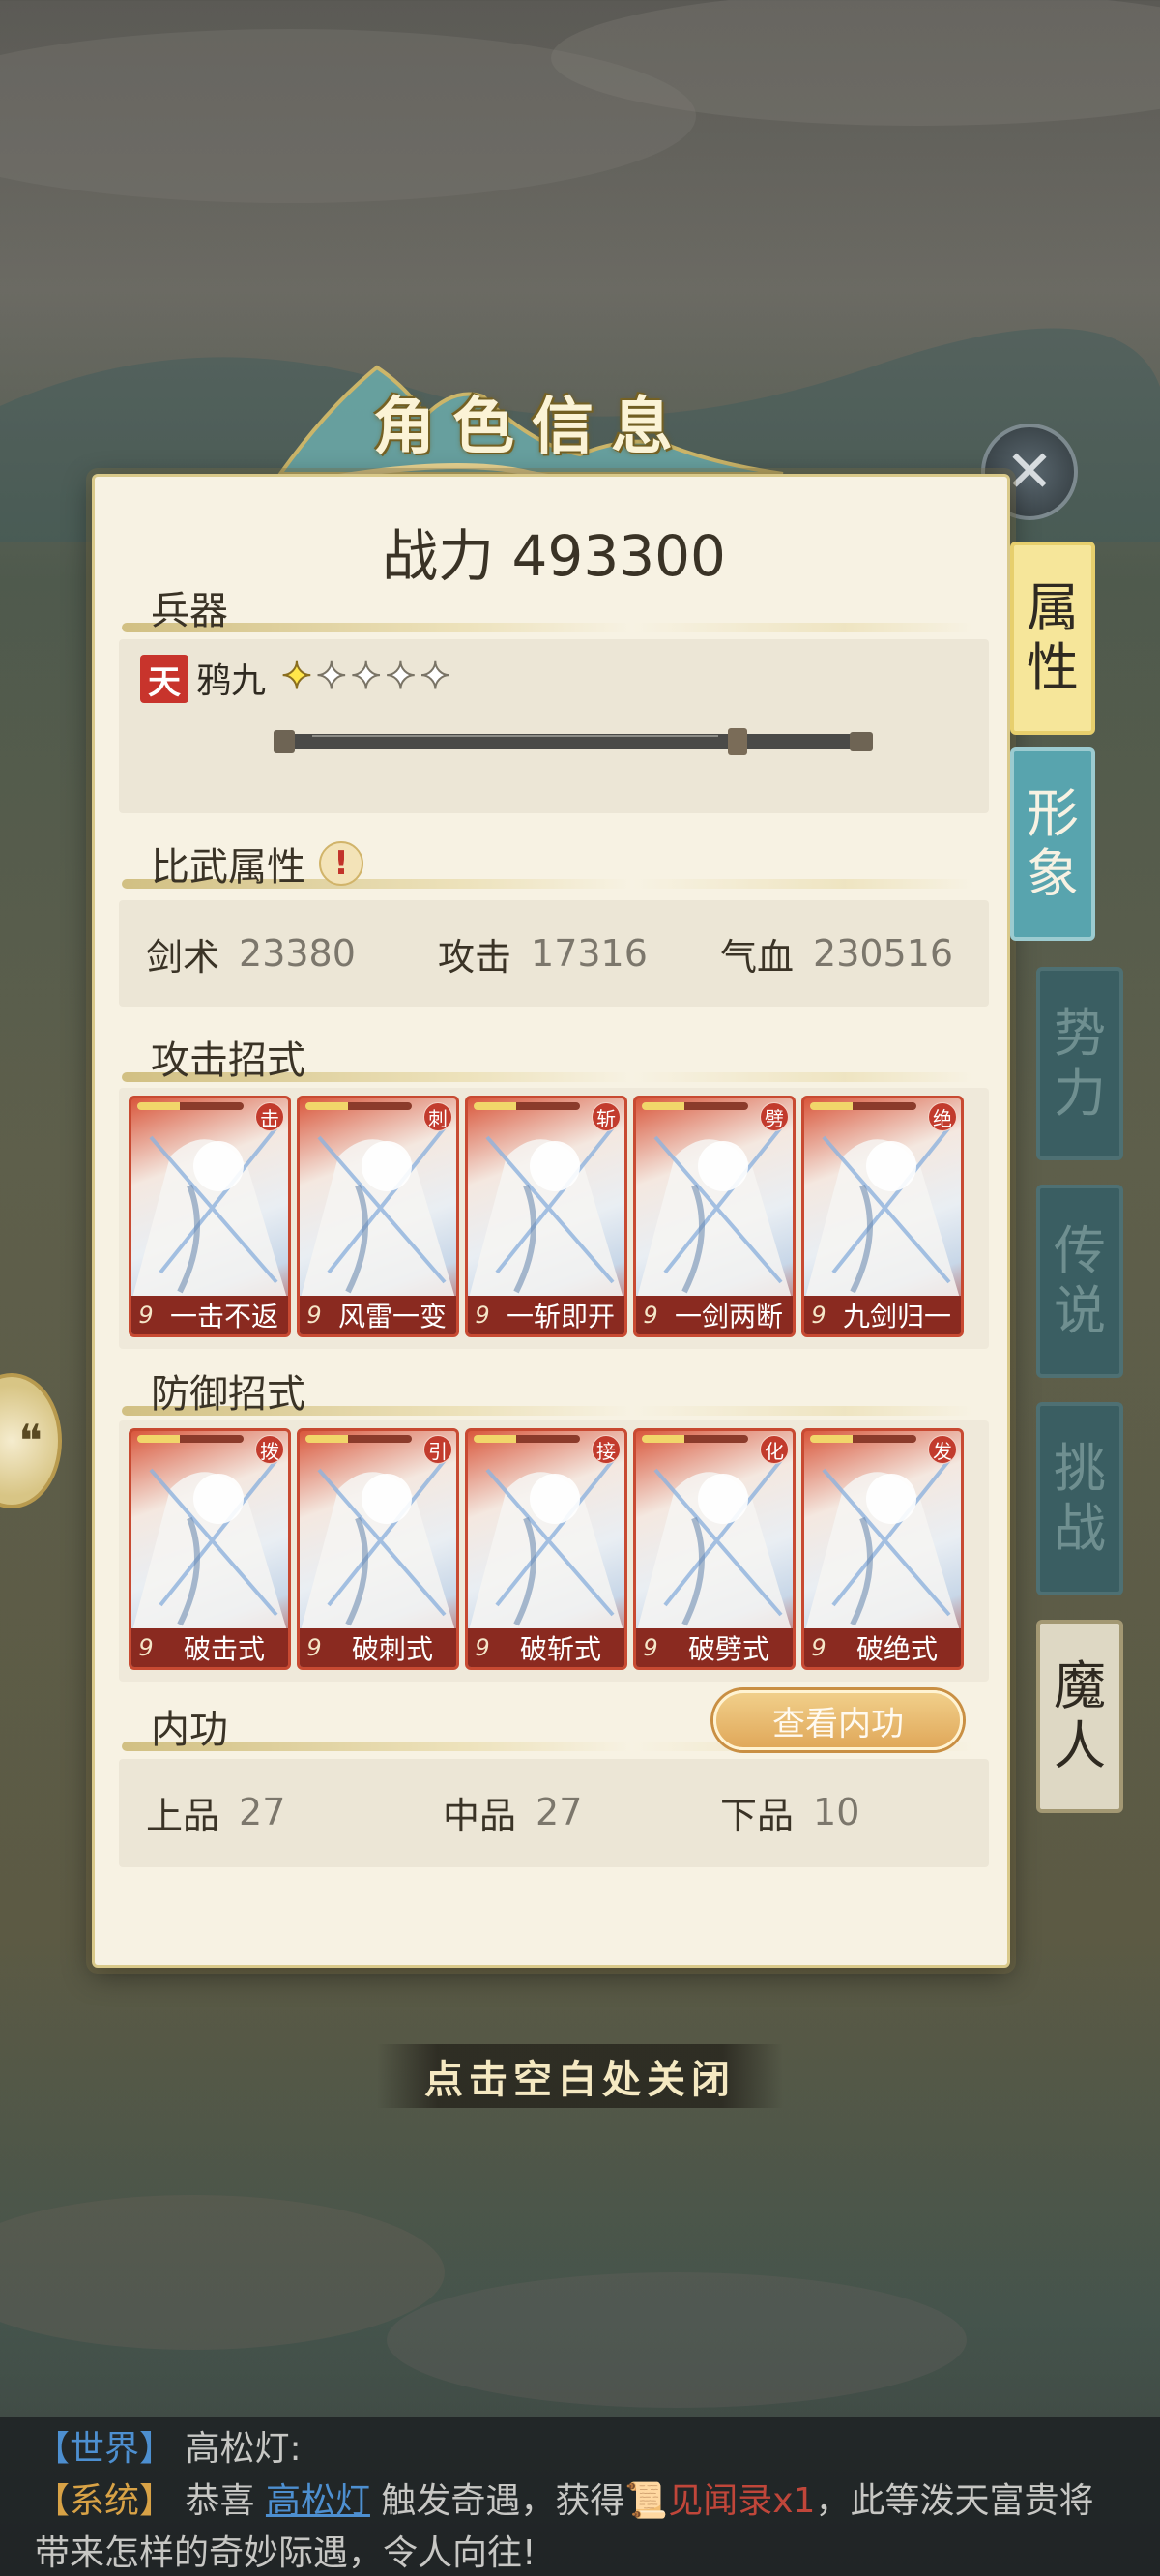  What do you see at coordinates (210, 1216) in the screenshot?
I see `attack-move-card: 击 9 一击不返` at bounding box center [210, 1216].